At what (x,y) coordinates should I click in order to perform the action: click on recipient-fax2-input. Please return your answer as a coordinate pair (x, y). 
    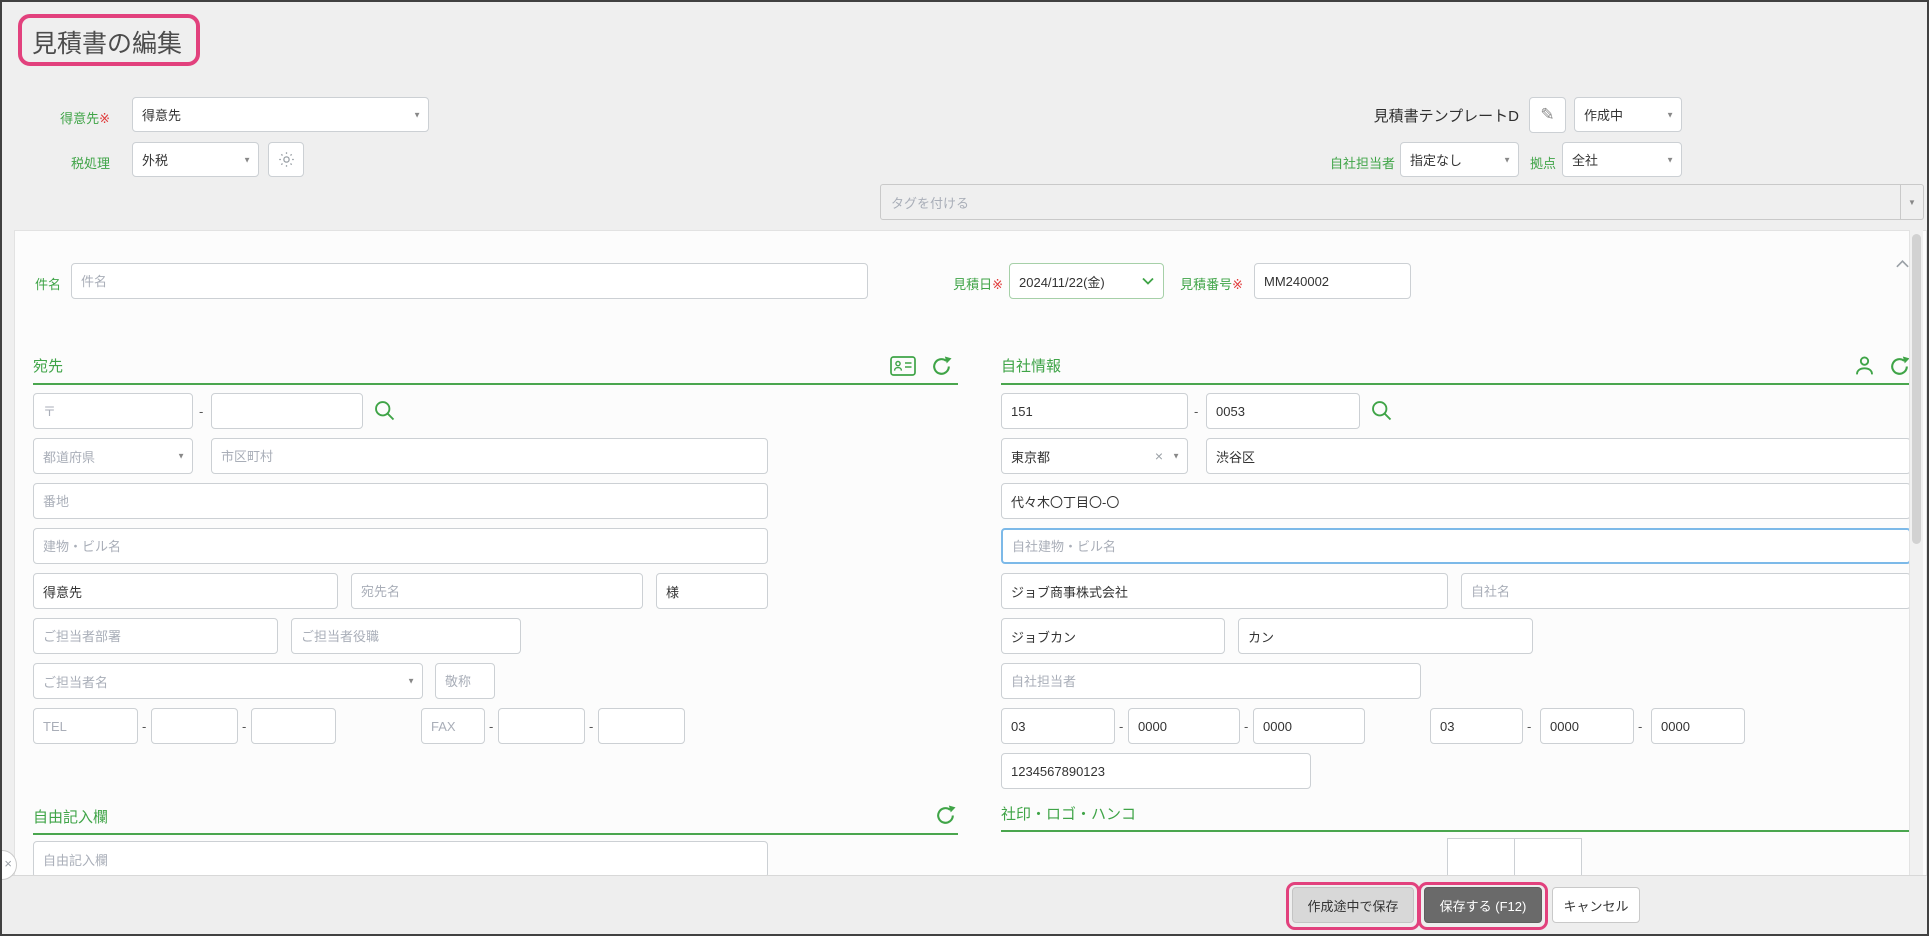
    Looking at the image, I should click on (541, 726).